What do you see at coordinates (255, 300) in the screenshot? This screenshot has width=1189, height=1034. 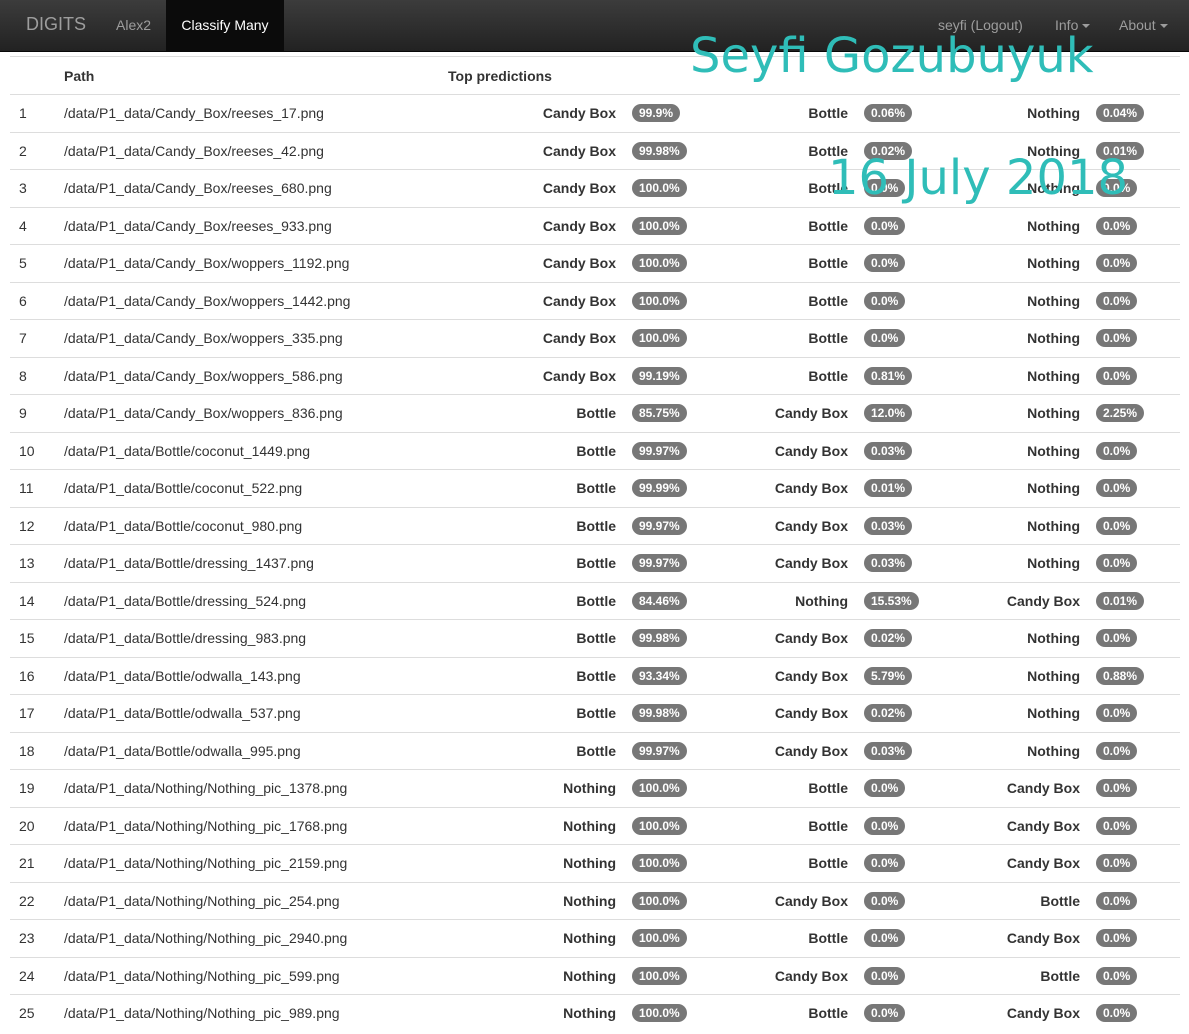 I see `image-path: /data/P1_data/Candy_Box/woppers_1442.png` at bounding box center [255, 300].